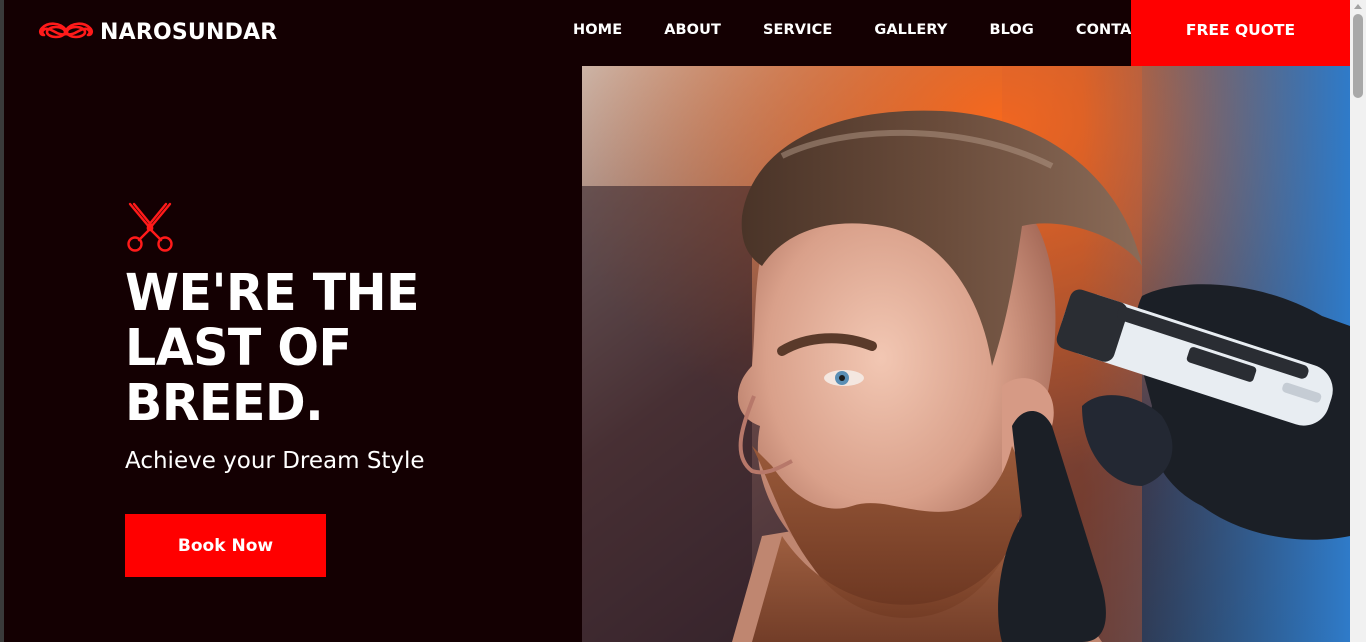  Describe the element at coordinates (1240, 33) in the screenshot. I see `free-quote-button: FREE QUOTE` at that location.